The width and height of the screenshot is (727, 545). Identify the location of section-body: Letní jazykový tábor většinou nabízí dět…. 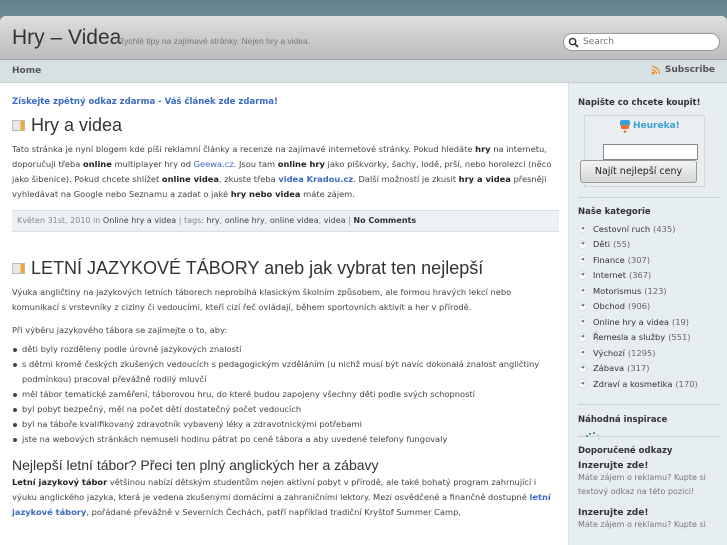
(281, 497).